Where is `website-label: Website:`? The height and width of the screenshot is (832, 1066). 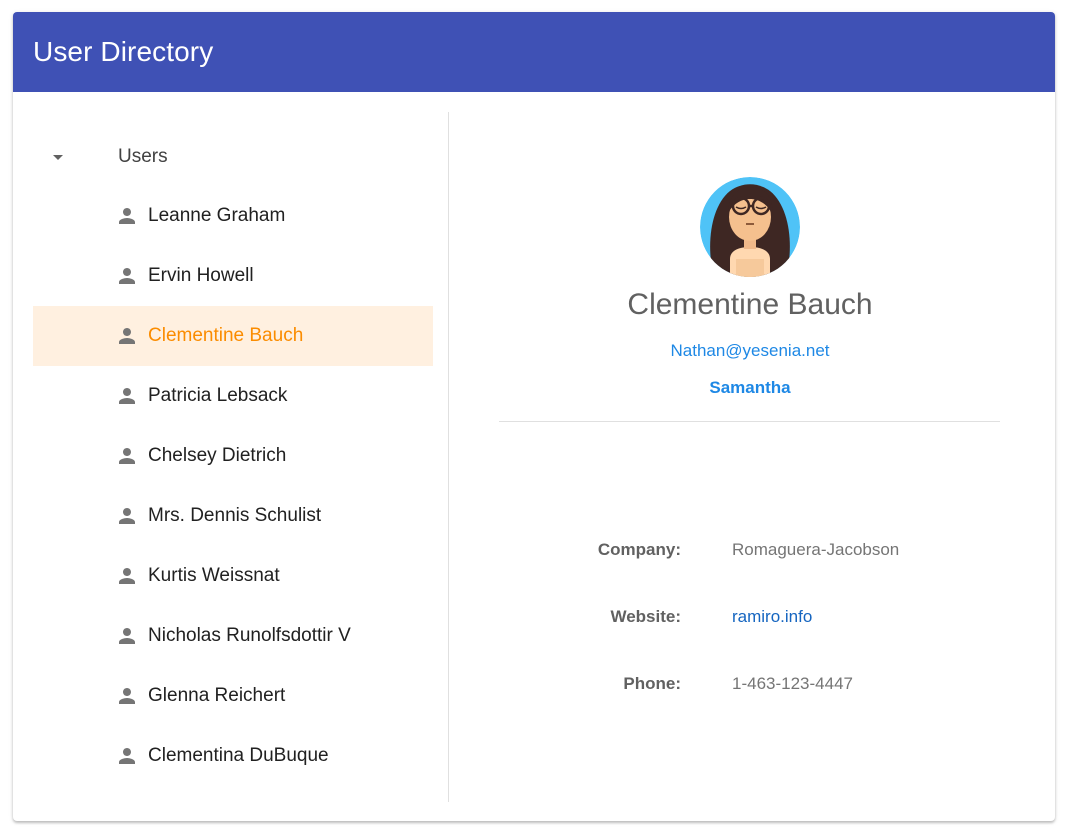
website-label: Website: is located at coordinates (645, 616).